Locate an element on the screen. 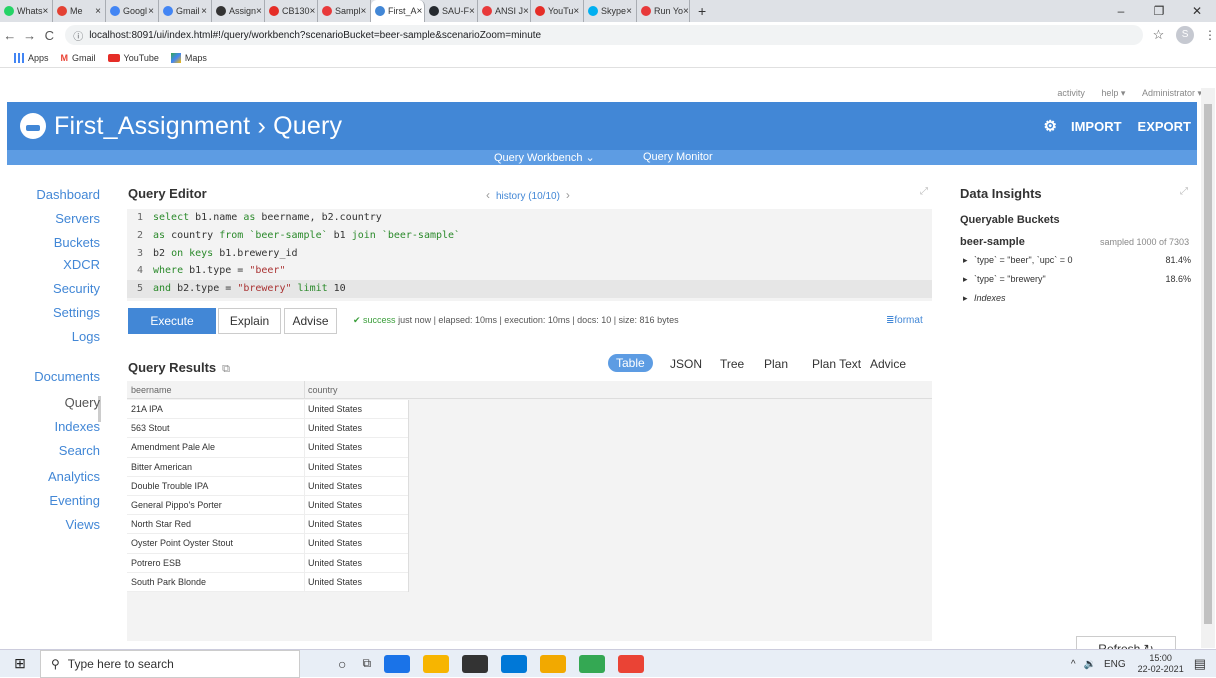 The image size is (1216, 678). bookmark-maps: Maps is located at coordinates (188, 57).